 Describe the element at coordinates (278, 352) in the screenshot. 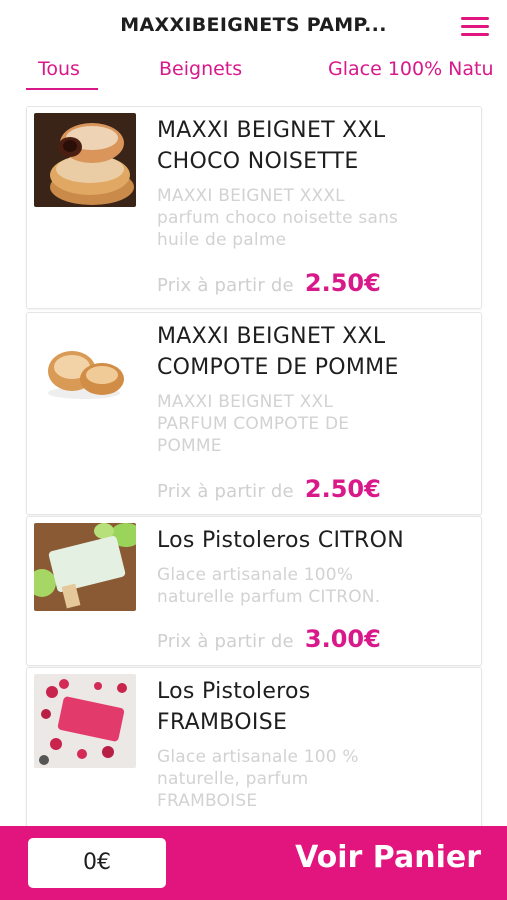

I see `product-title: MAXXI BEIGNET XXL COMPOTE DE POMME` at that location.